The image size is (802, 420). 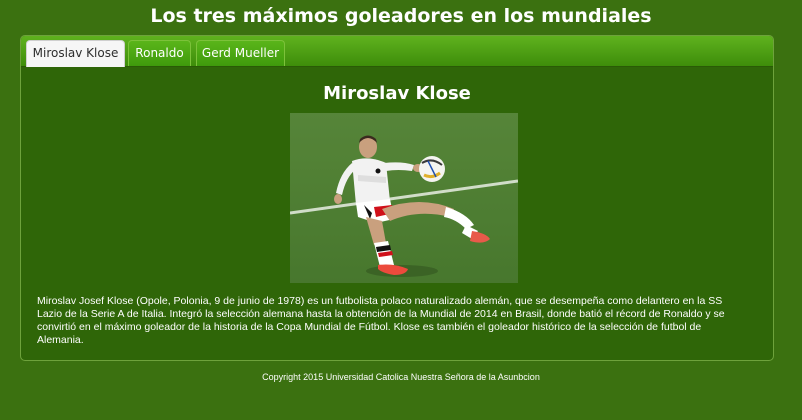 What do you see at coordinates (240, 53) in the screenshot?
I see `tab-gerd-mueller: Gerd Mueller` at bounding box center [240, 53].